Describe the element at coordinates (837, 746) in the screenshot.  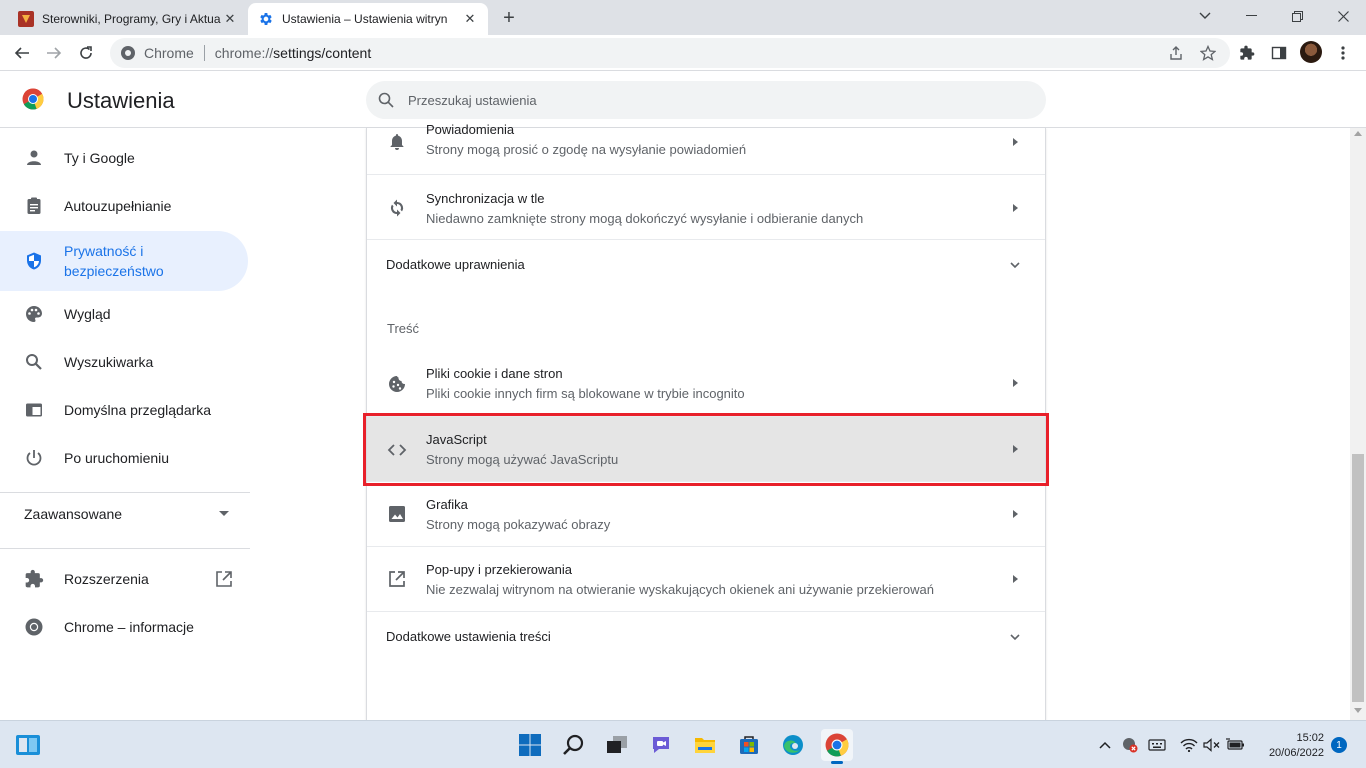
I see `chrome-taskbar-icon` at that location.